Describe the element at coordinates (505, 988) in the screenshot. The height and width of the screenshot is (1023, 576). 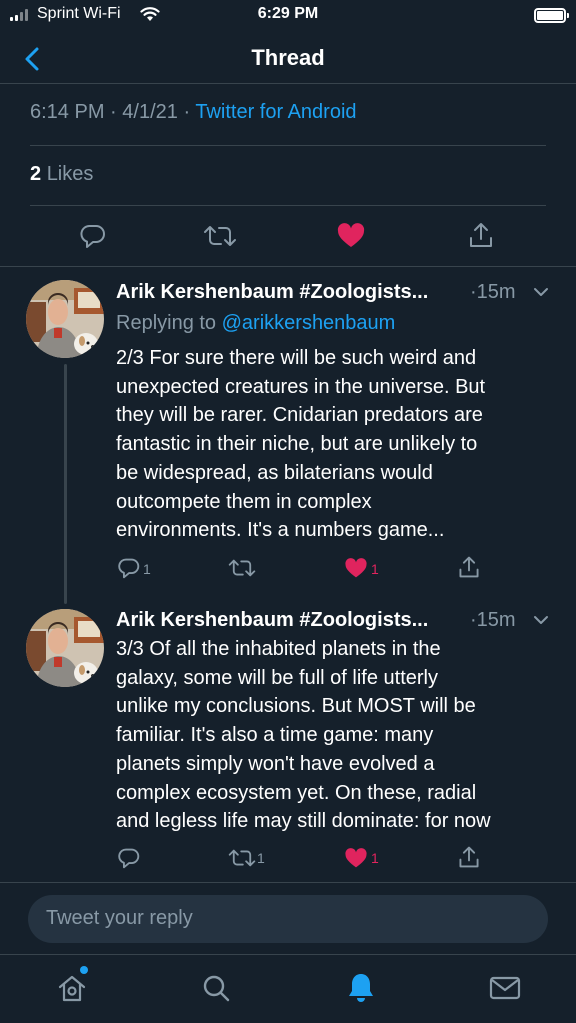
I see `envelope-icon` at that location.